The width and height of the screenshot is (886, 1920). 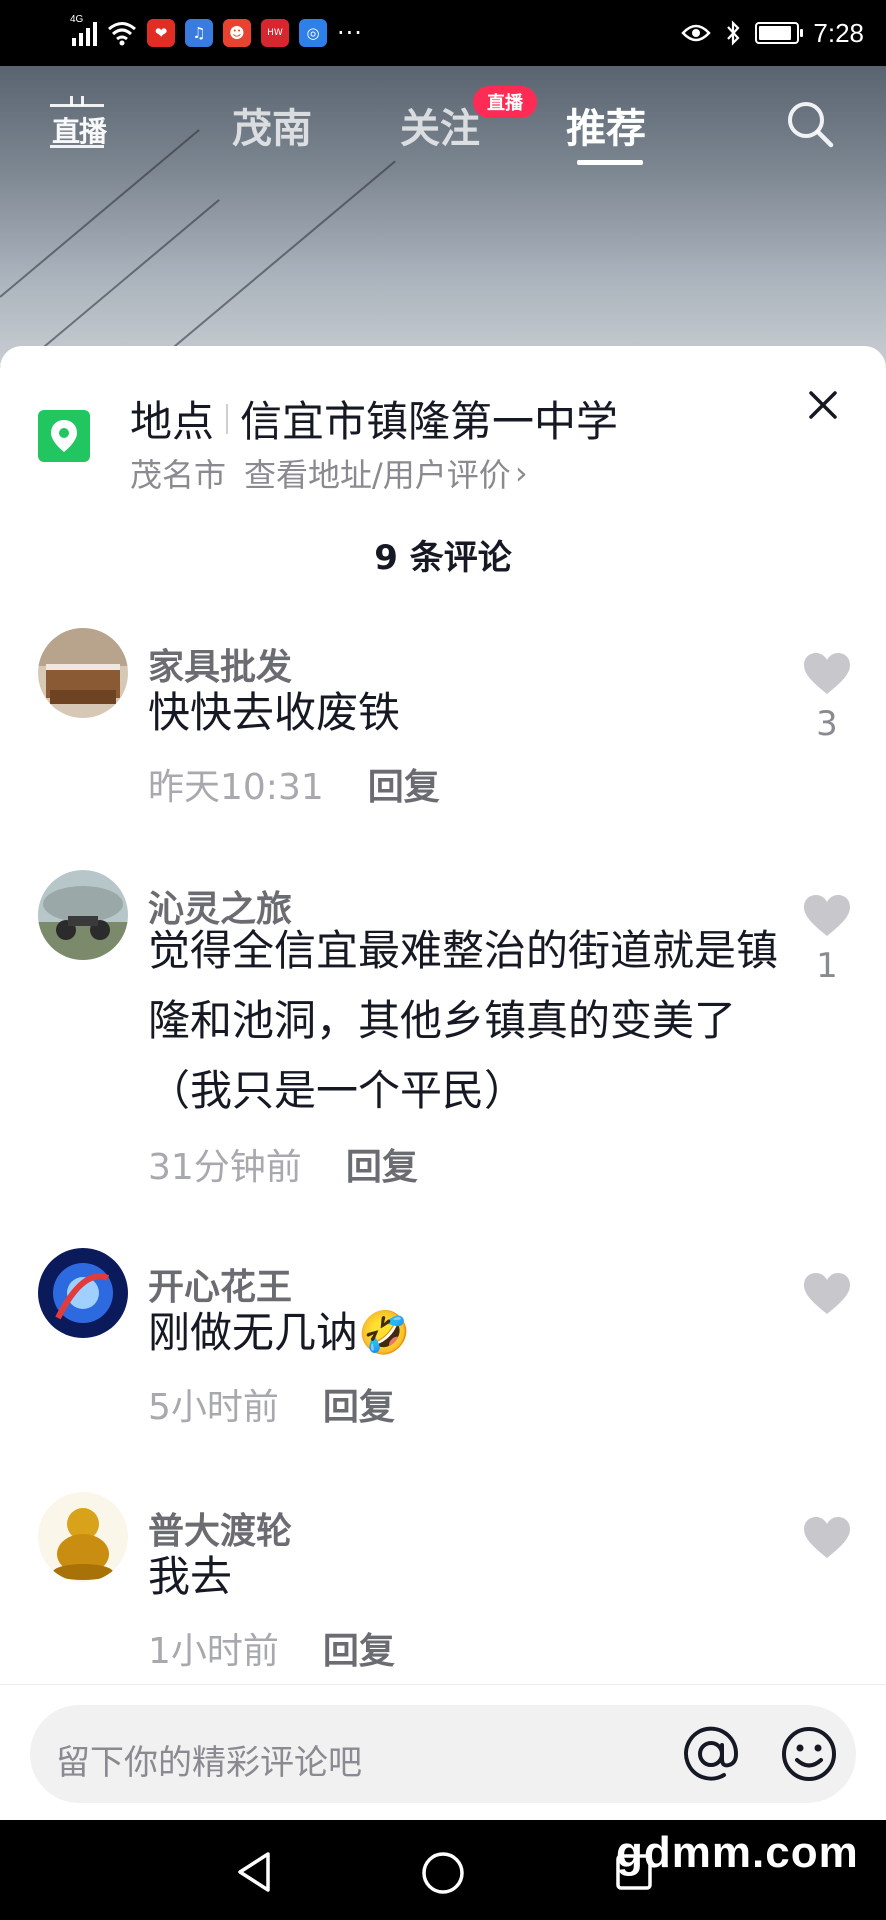 I want to click on tab-recommended: 推荐, so click(x=606, y=125).